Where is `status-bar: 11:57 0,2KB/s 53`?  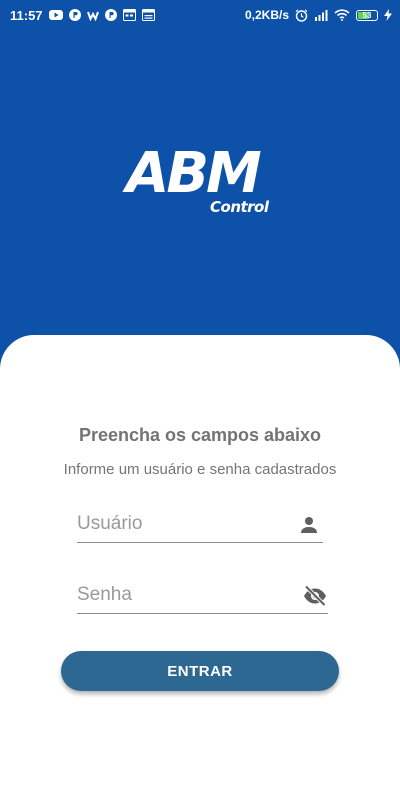
status-bar: 11:57 0,2KB/s 53 is located at coordinates (200, 15).